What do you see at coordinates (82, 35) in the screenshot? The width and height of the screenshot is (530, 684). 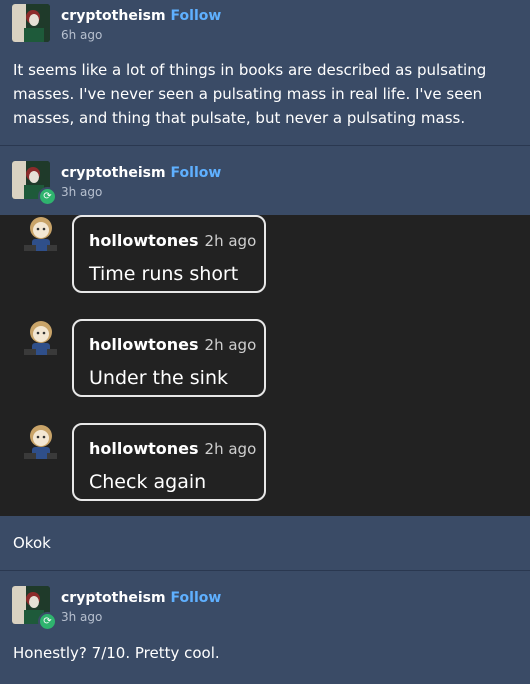 I see `post-timestamp: 6h ago` at bounding box center [82, 35].